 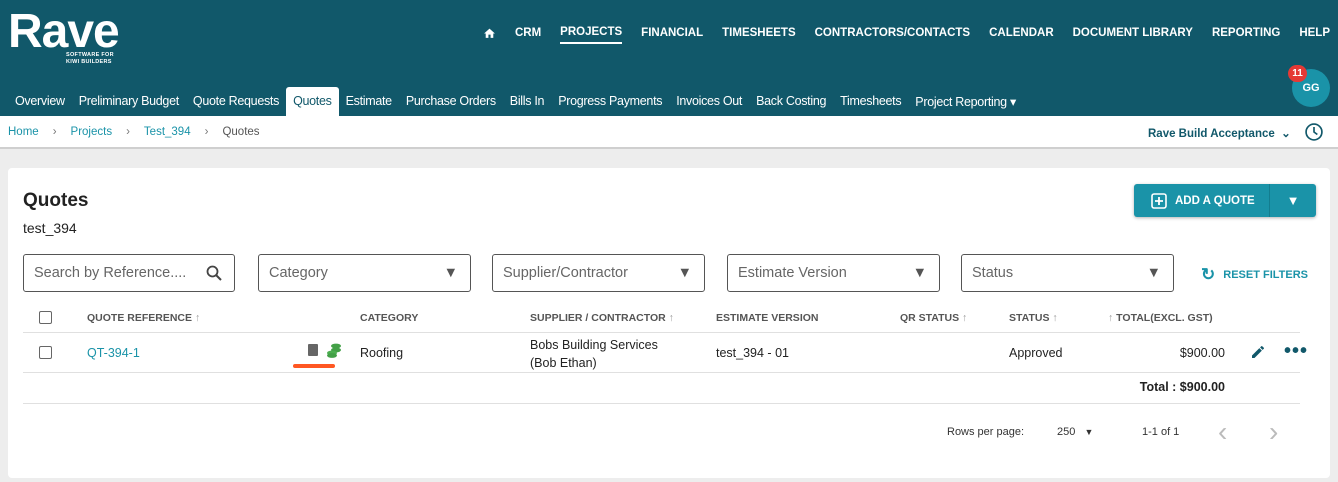 I want to click on tab-timesheets: Timesheets, so click(x=870, y=101).